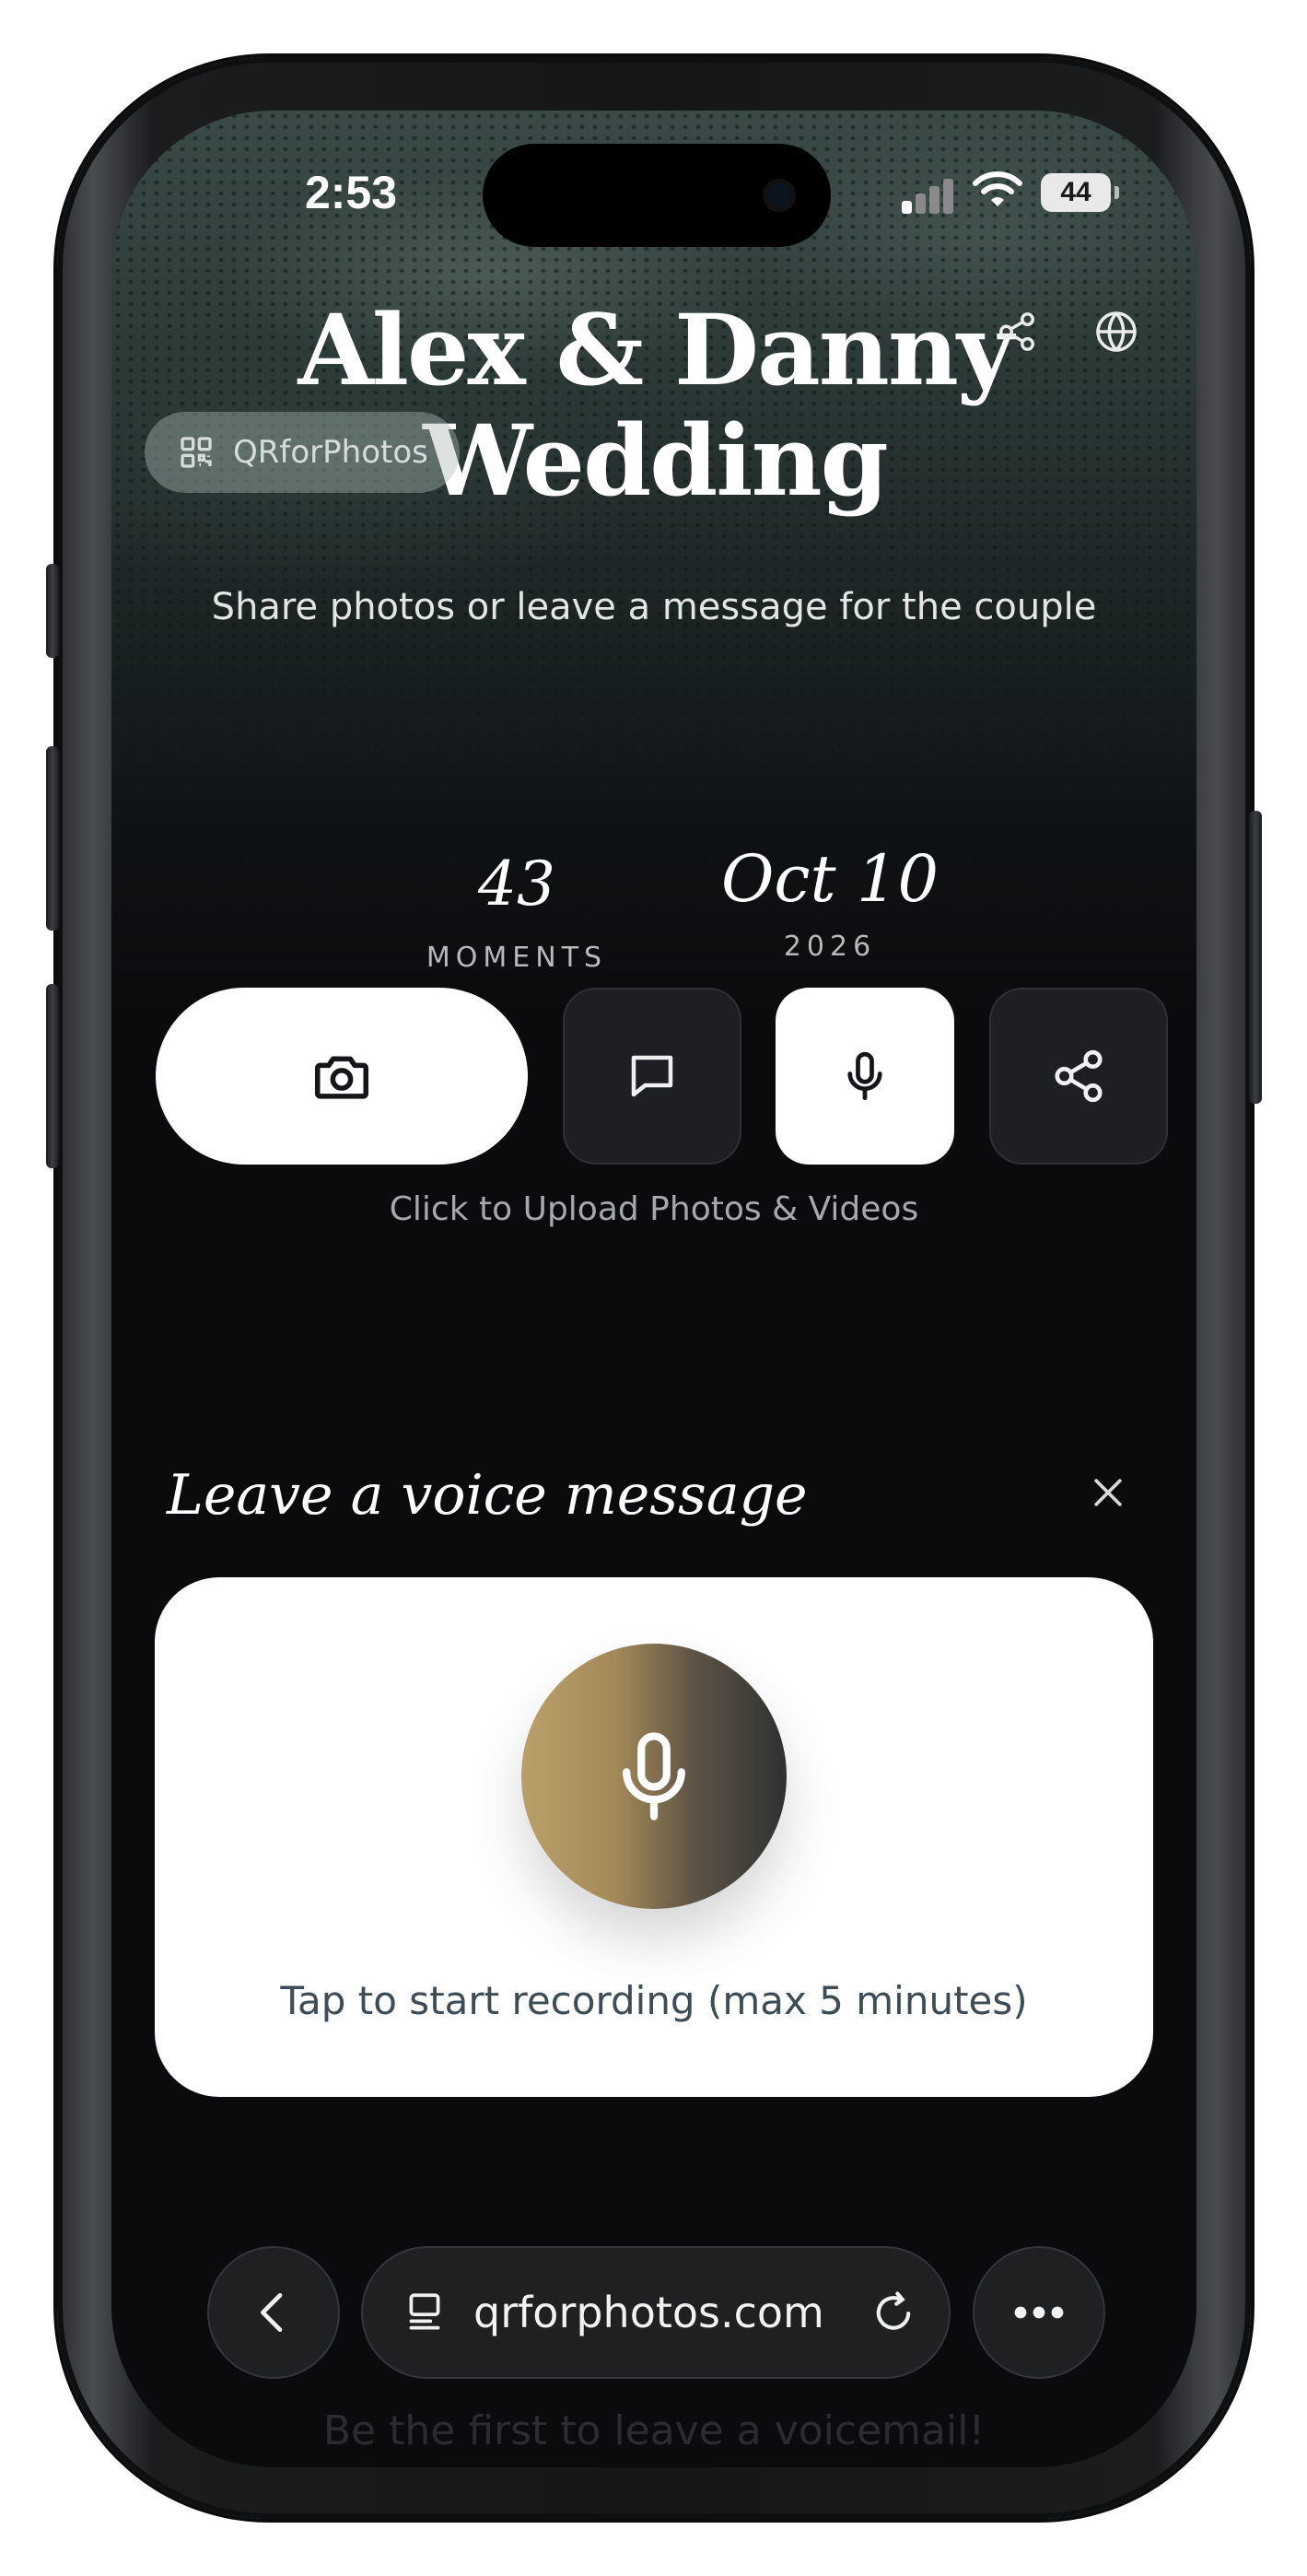 The height and width of the screenshot is (2576, 1307). What do you see at coordinates (830, 947) in the screenshot?
I see `stat-label: 2026` at bounding box center [830, 947].